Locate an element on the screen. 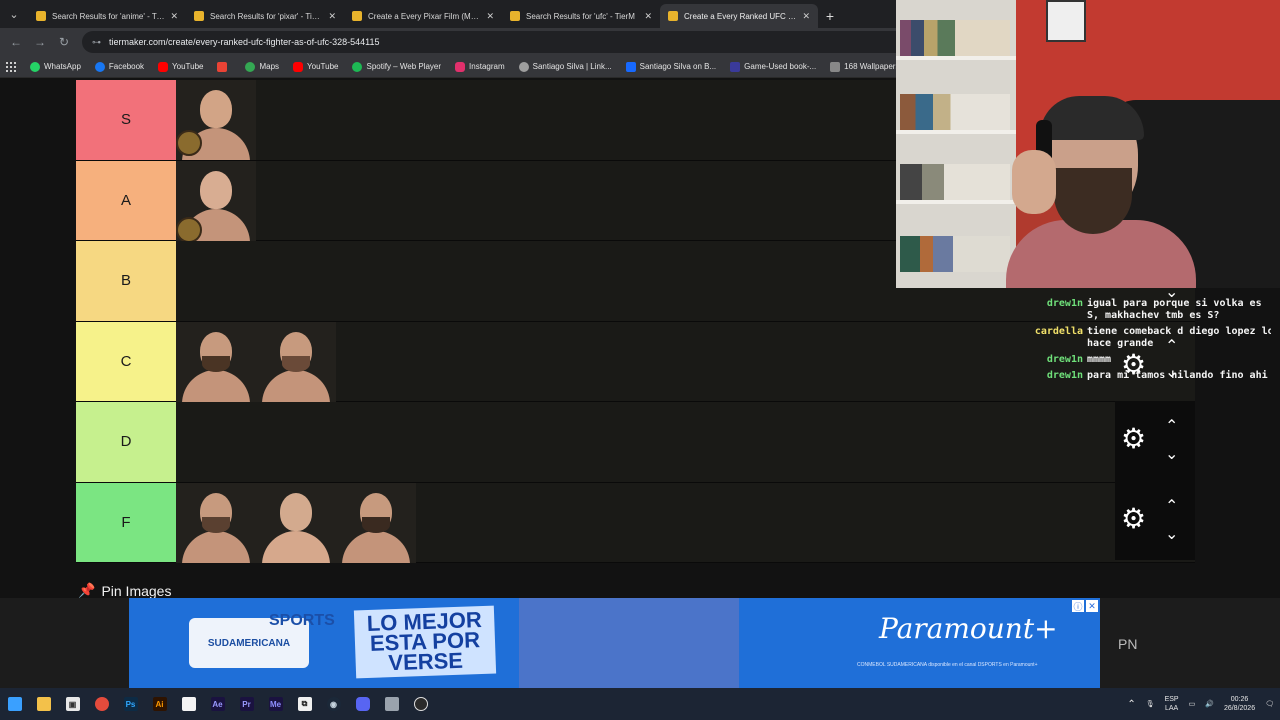 This screenshot has width=1280, height=720. tier-label: D is located at coordinates (126, 442).